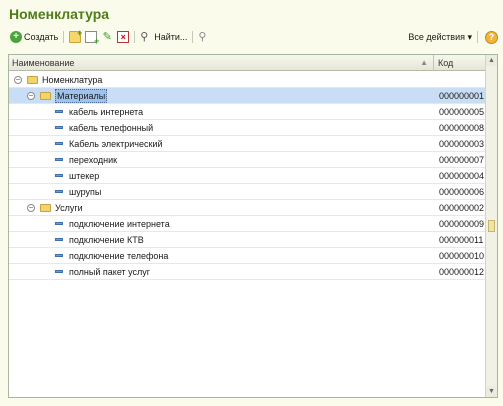 The image size is (503, 406). What do you see at coordinates (491, 37) in the screenshot?
I see `help-icon: ?` at bounding box center [491, 37].